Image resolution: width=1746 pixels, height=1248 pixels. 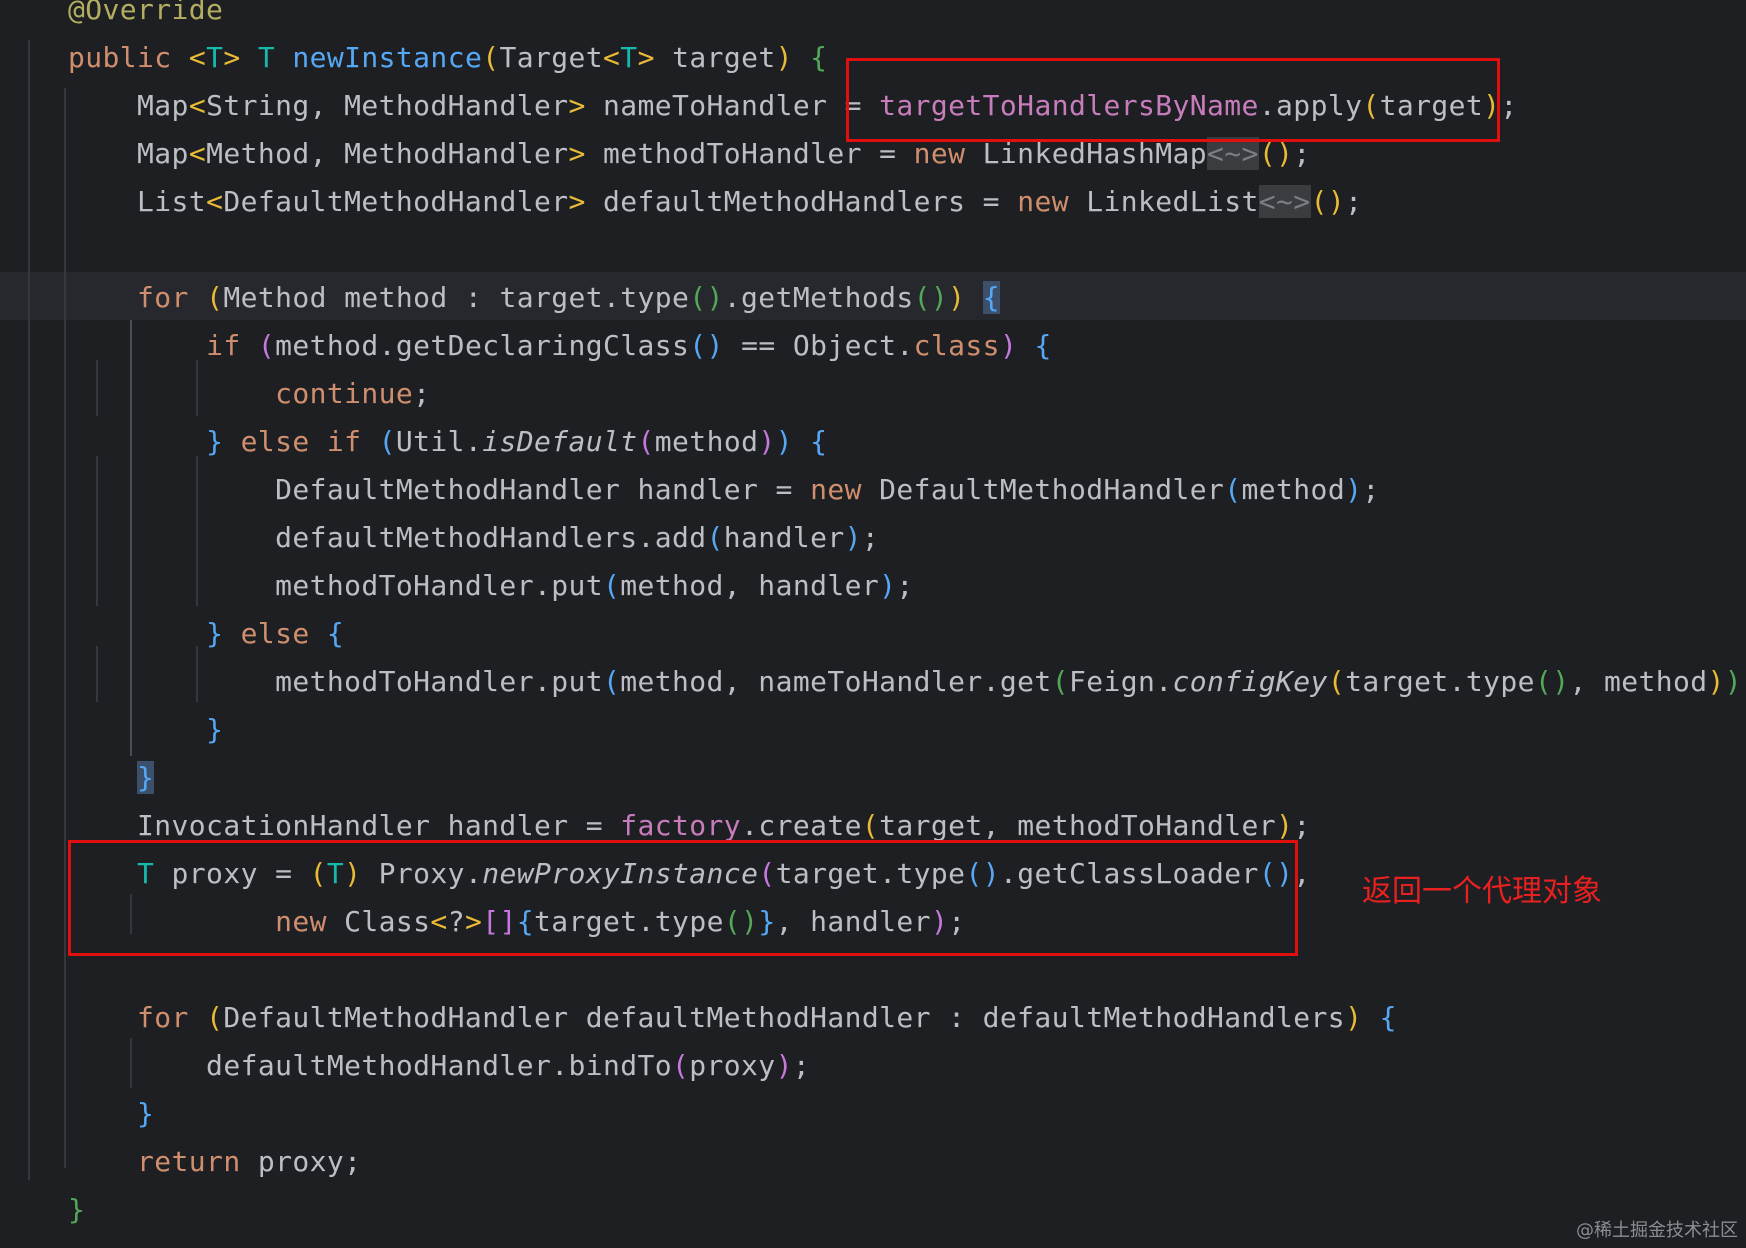 I want to click on highlight-box-handlers-by-name, so click(x=1173, y=100).